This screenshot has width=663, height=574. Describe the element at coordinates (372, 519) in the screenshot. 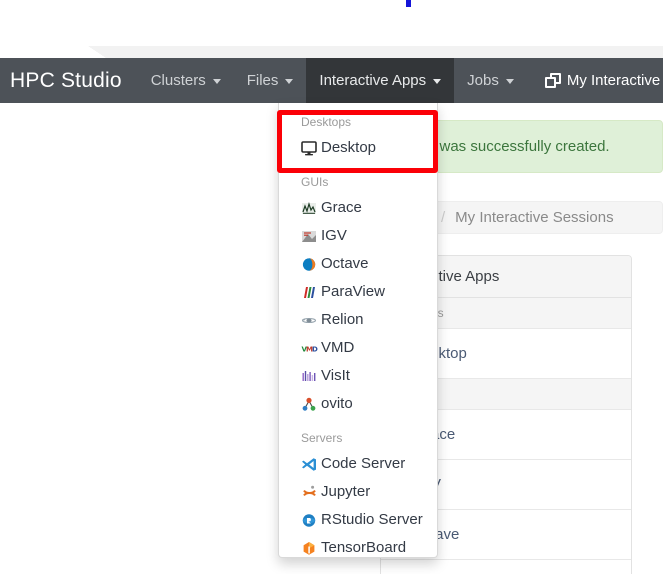

I see `menu-item-label: RStudio Server` at that location.